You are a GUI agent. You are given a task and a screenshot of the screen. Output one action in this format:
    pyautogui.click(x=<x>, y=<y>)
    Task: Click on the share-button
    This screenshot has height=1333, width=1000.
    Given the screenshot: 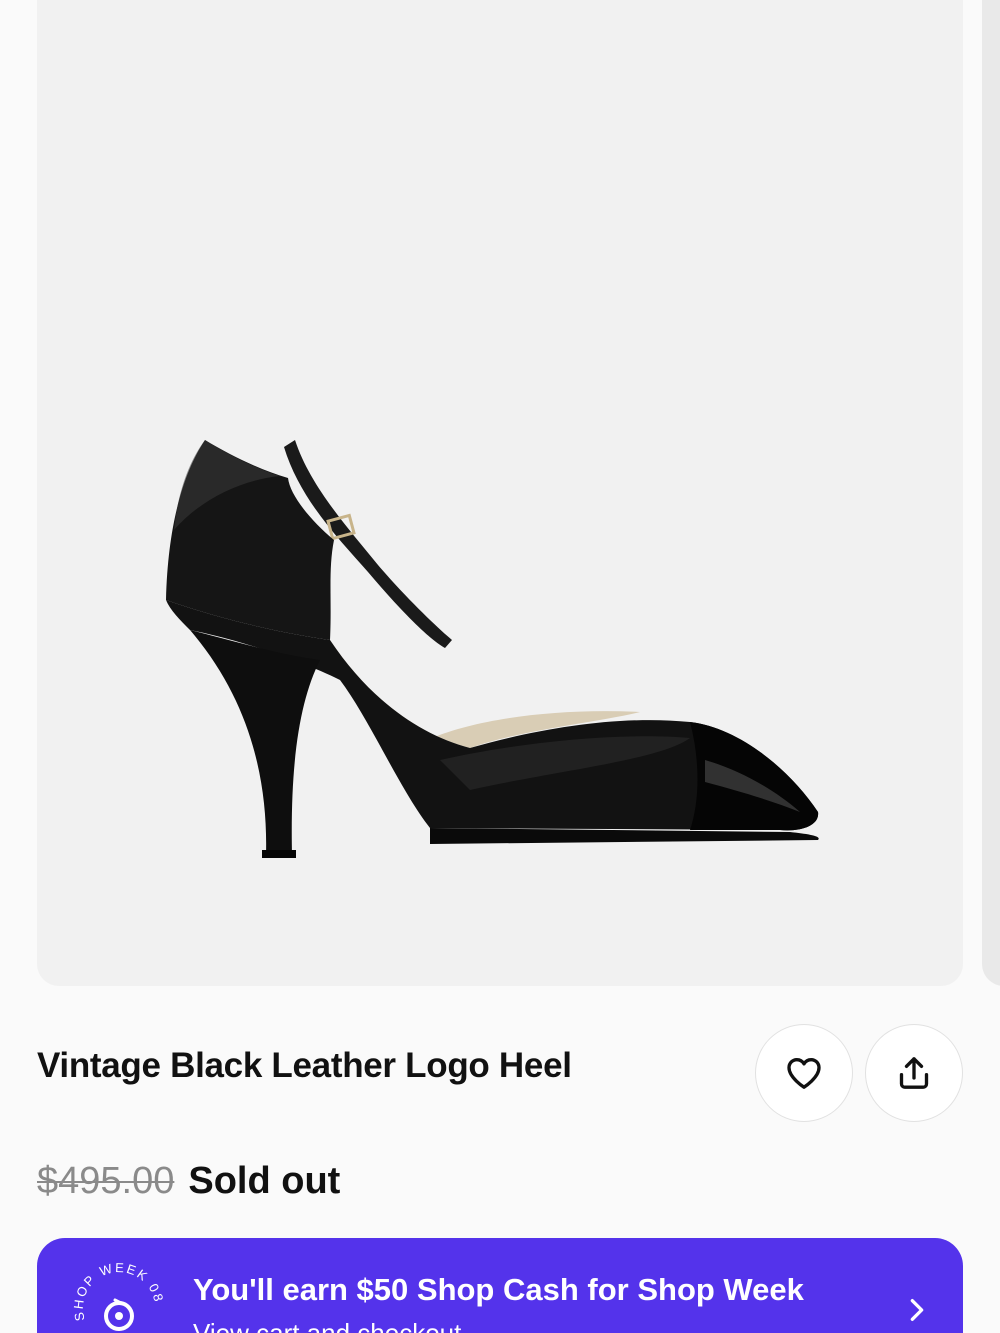 What is the action you would take?
    pyautogui.click(x=914, y=1073)
    